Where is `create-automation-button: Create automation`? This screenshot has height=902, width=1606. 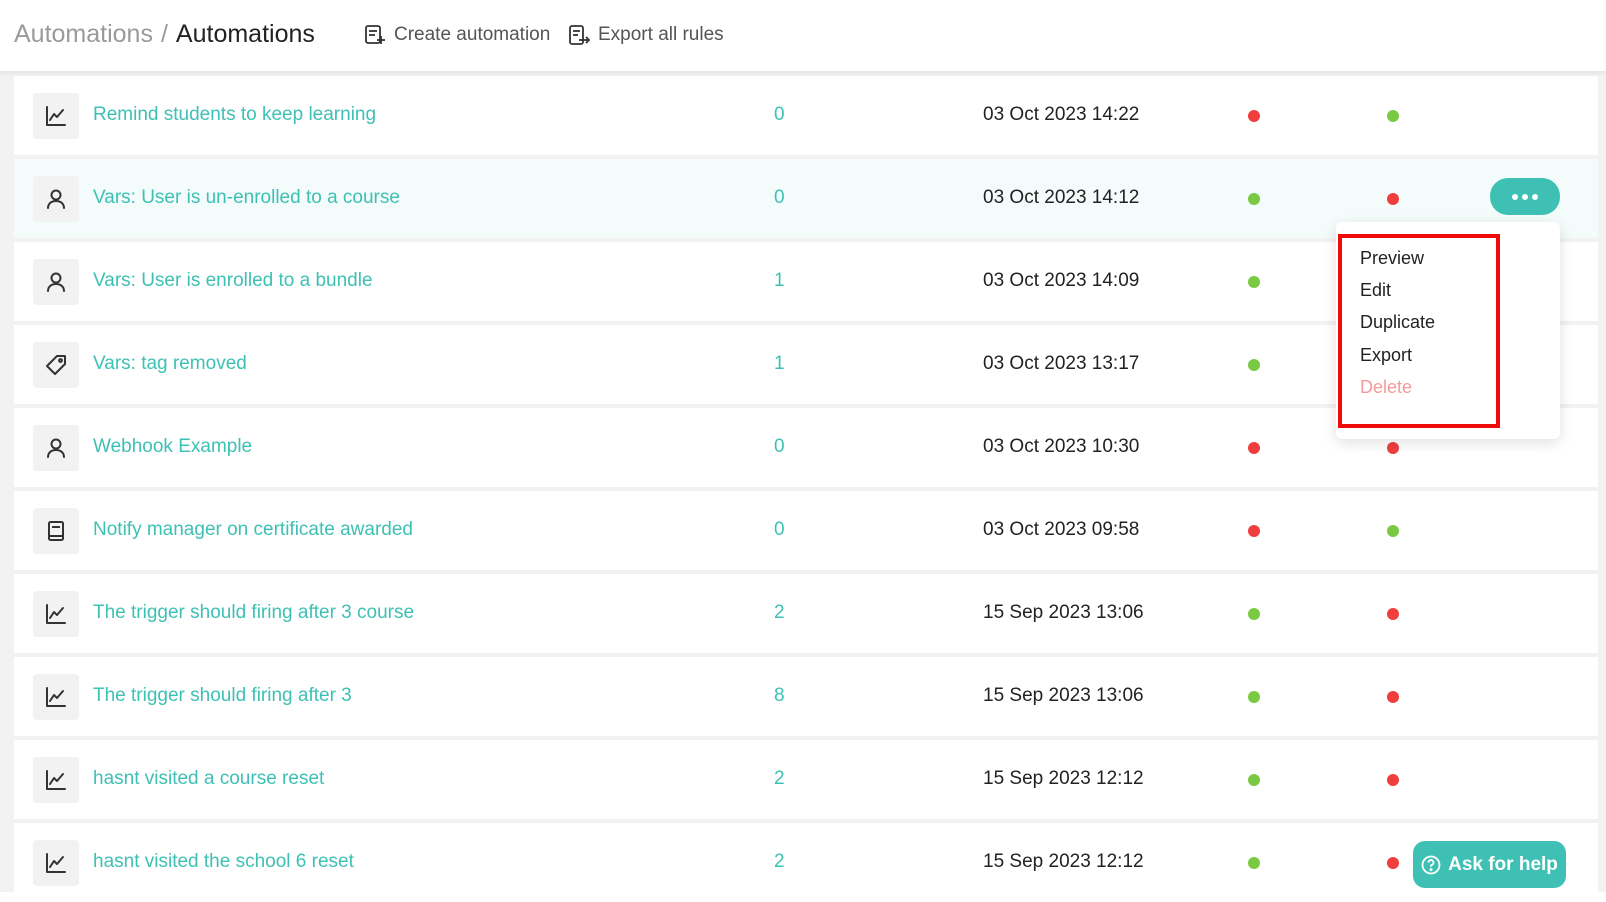
create-automation-button: Create automation is located at coordinates (457, 35).